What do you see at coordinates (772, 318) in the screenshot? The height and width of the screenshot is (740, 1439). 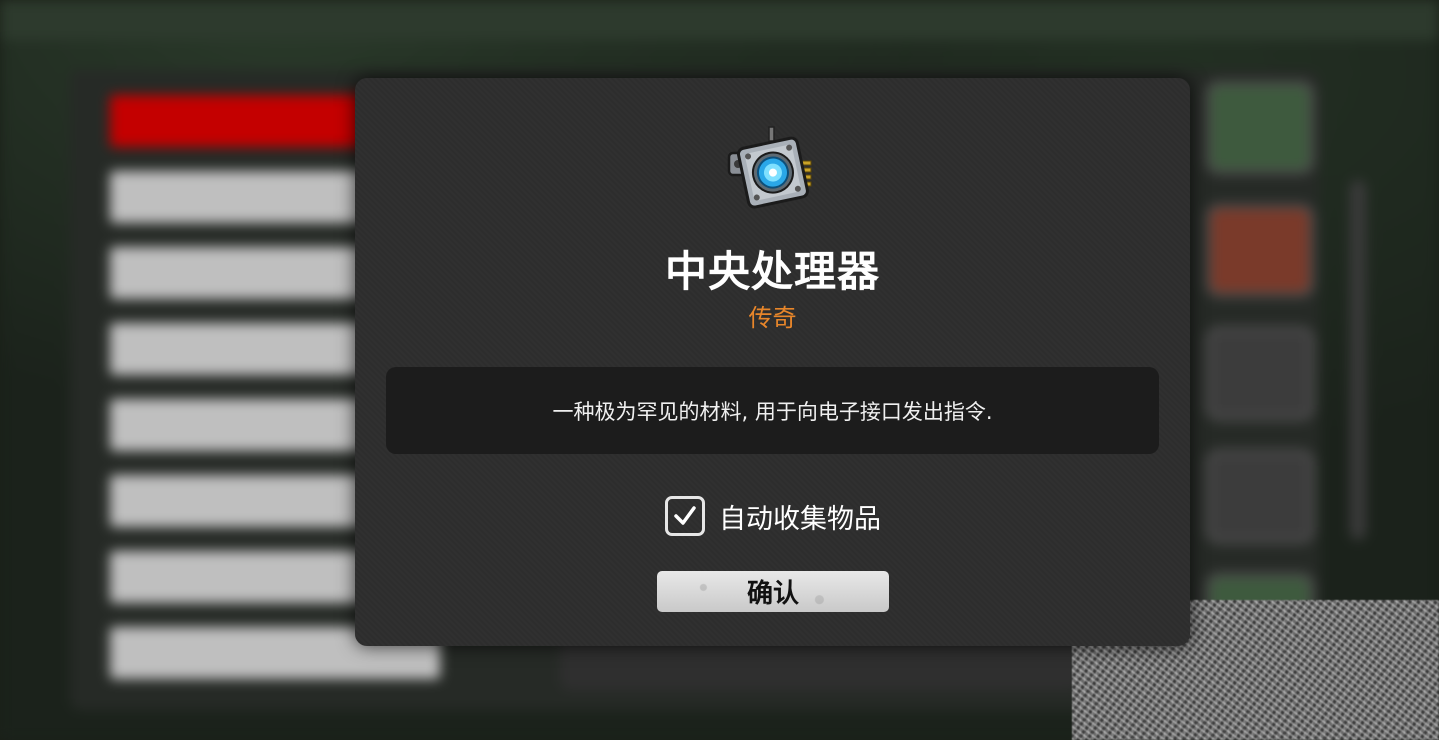 I see `item-rarity: 传奇` at bounding box center [772, 318].